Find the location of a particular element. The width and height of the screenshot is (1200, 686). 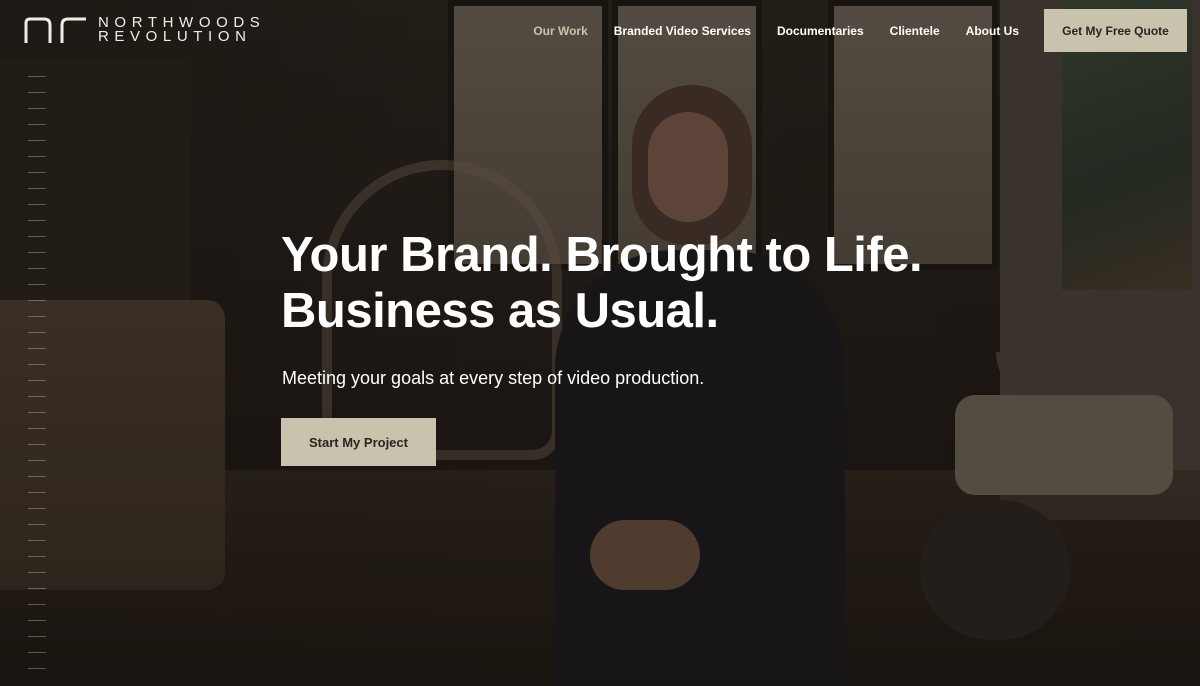

logo: NORTHWOODS REVOLUTION is located at coordinates (144, 30).